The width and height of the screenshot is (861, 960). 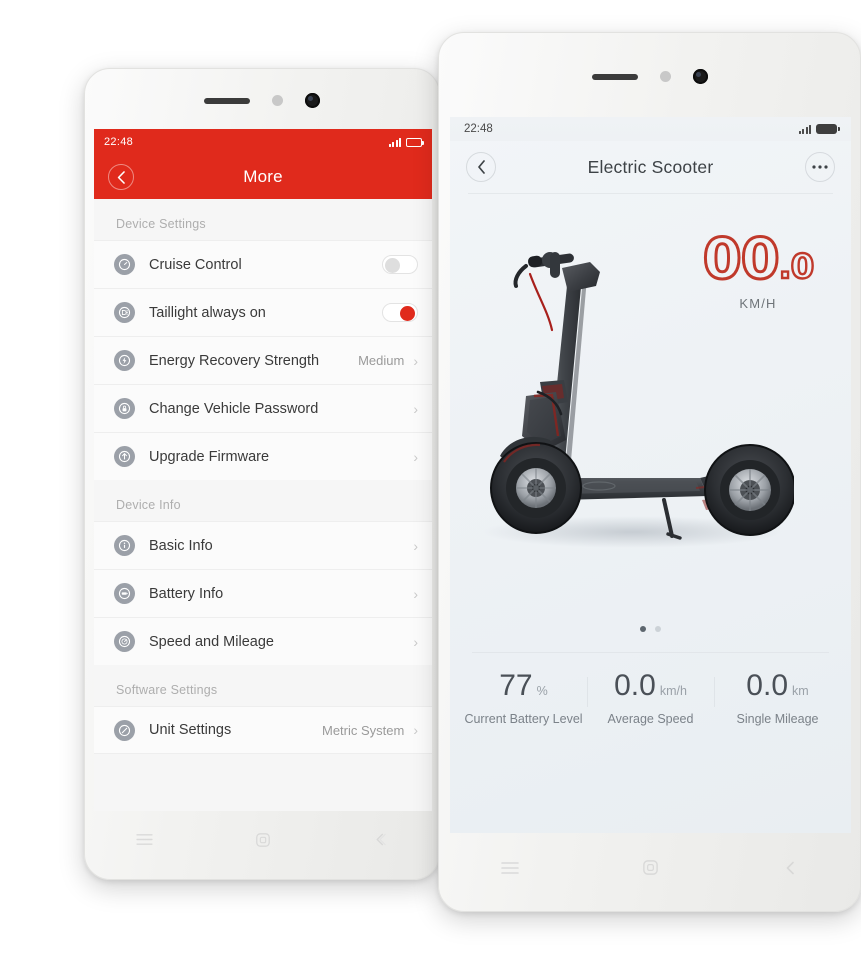 What do you see at coordinates (741, 259) in the screenshot?
I see `speed-integer: 00` at bounding box center [741, 259].